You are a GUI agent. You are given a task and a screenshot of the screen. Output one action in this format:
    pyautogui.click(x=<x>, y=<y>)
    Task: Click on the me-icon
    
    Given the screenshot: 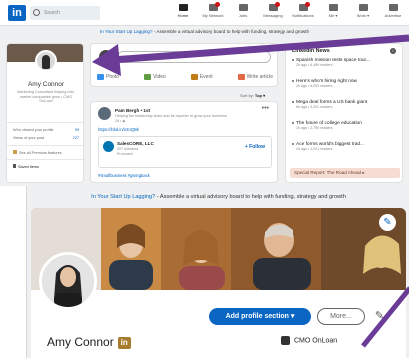 What is the action you would take?
    pyautogui.click(x=333, y=7)
    